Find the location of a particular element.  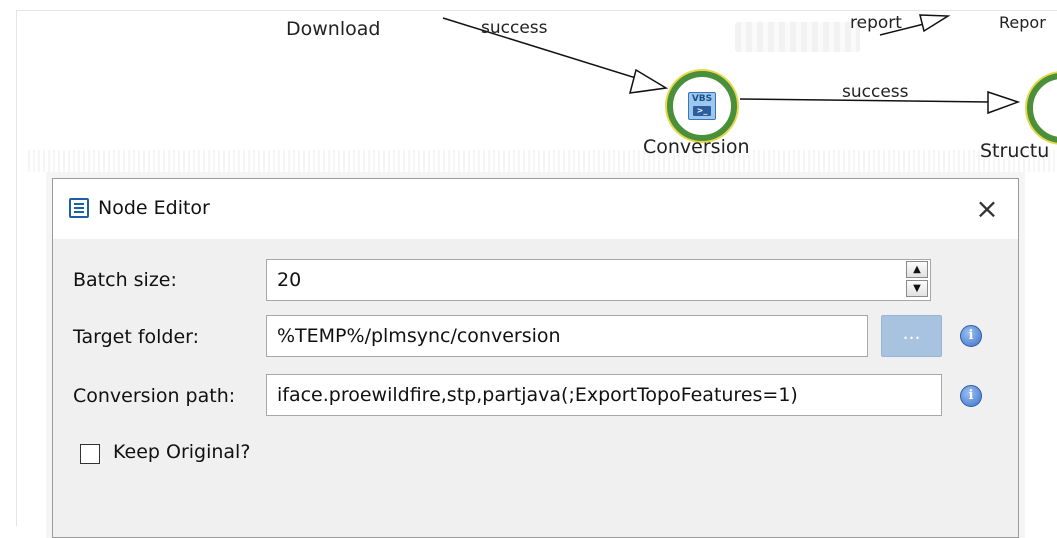

spinner-up-button: ▲ is located at coordinates (917, 269).